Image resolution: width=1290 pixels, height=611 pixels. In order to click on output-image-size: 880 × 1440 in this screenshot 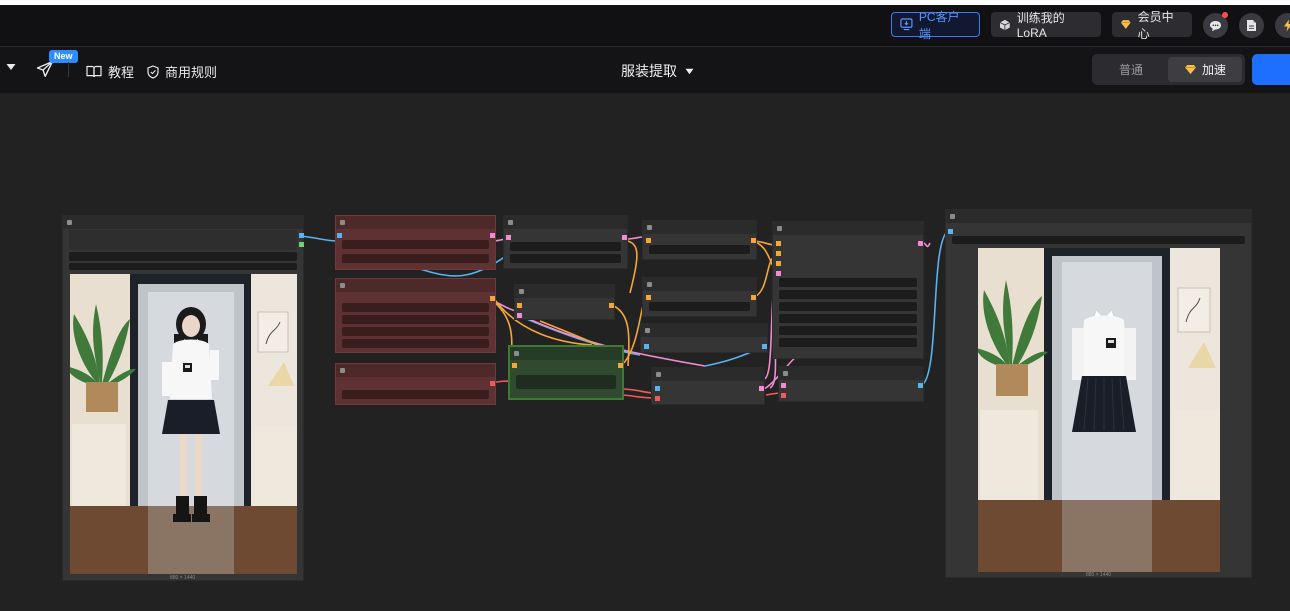, I will do `click(1099, 575)`.